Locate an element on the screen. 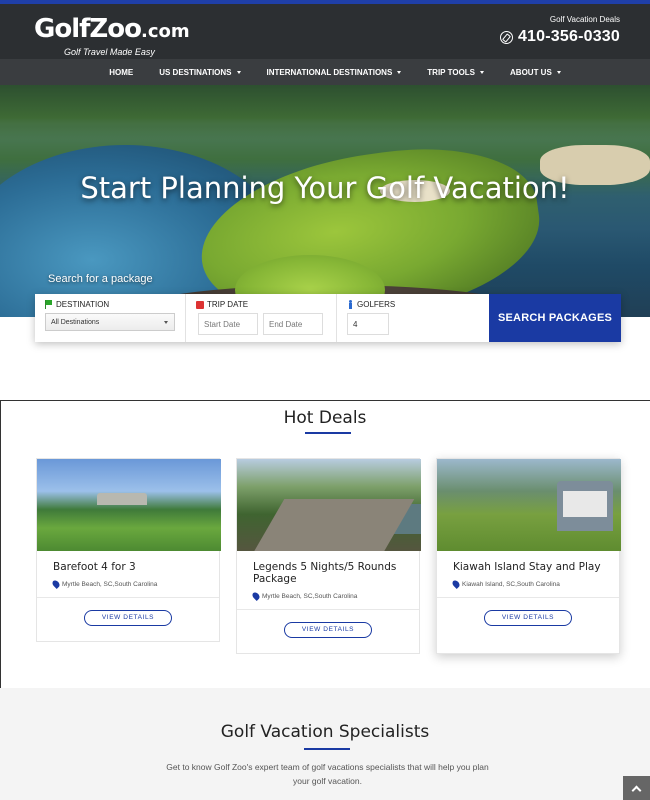 The width and height of the screenshot is (650, 800). deal-title: Kiawah Island Stay and Play is located at coordinates (528, 567).